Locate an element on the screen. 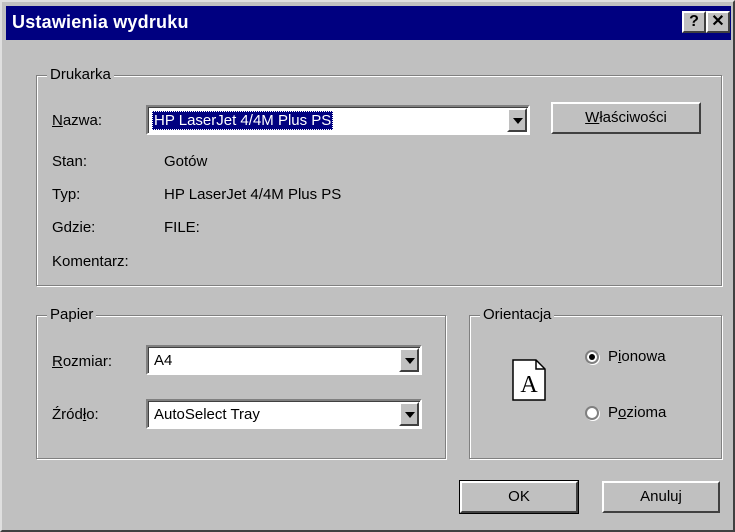  window-title: Ustawienia wydruku is located at coordinates (100, 22).